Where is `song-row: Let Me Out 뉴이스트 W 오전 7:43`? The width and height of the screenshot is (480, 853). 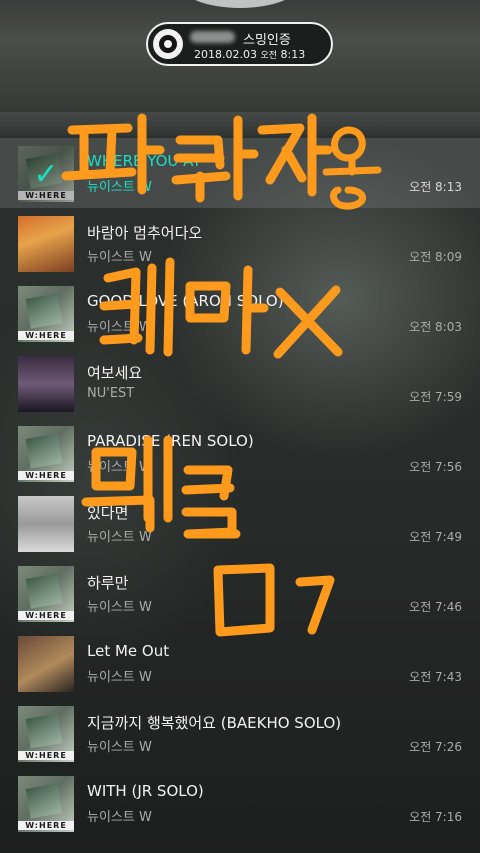 song-row: Let Me Out 뉴이스트 W 오전 7:43 is located at coordinates (240, 663).